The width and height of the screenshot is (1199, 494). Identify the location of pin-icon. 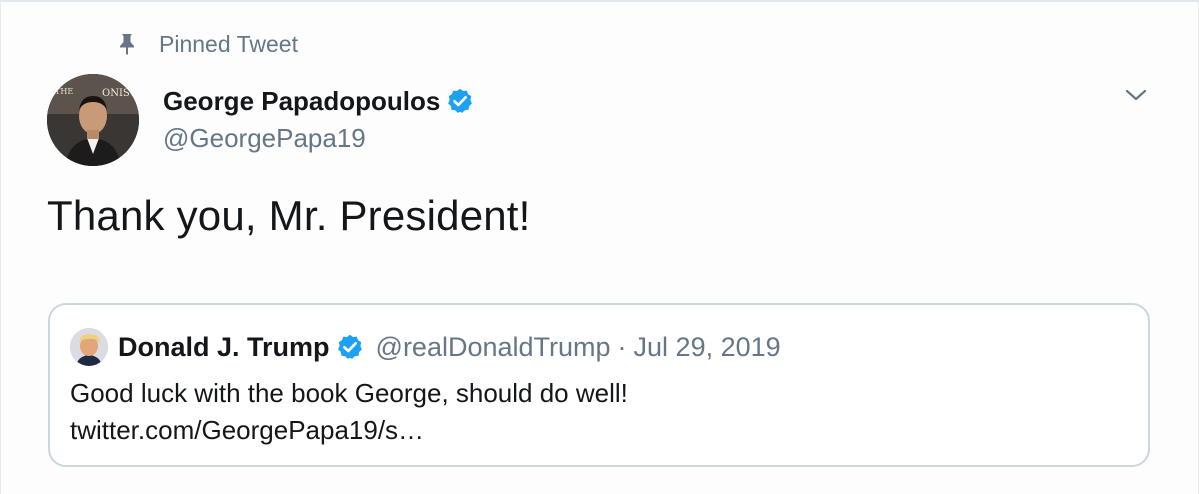
(127, 44).